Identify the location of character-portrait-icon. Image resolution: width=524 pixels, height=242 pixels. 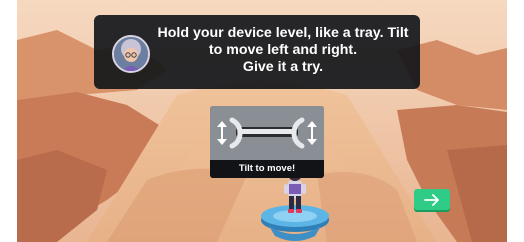
(131, 54).